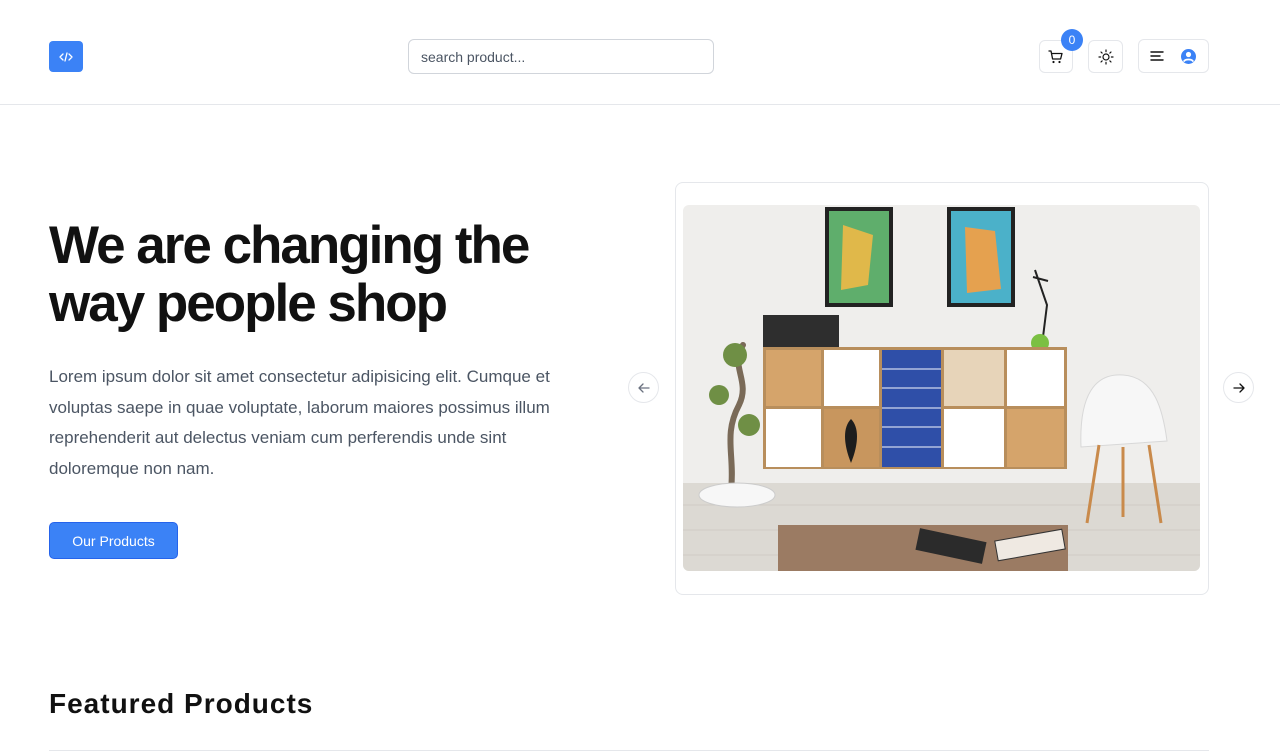 This screenshot has width=1280, height=755. Describe the element at coordinates (289, 245) in the screenshot. I see `hero-title-line-1: We are changing the` at that location.